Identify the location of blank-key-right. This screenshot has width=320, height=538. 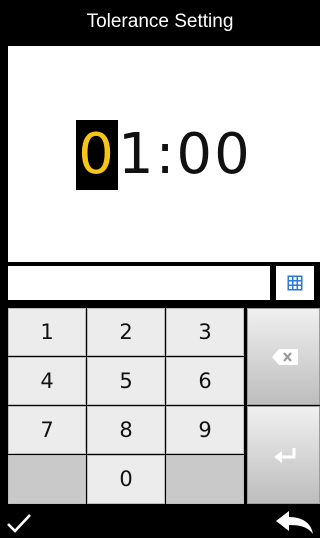
(205, 479).